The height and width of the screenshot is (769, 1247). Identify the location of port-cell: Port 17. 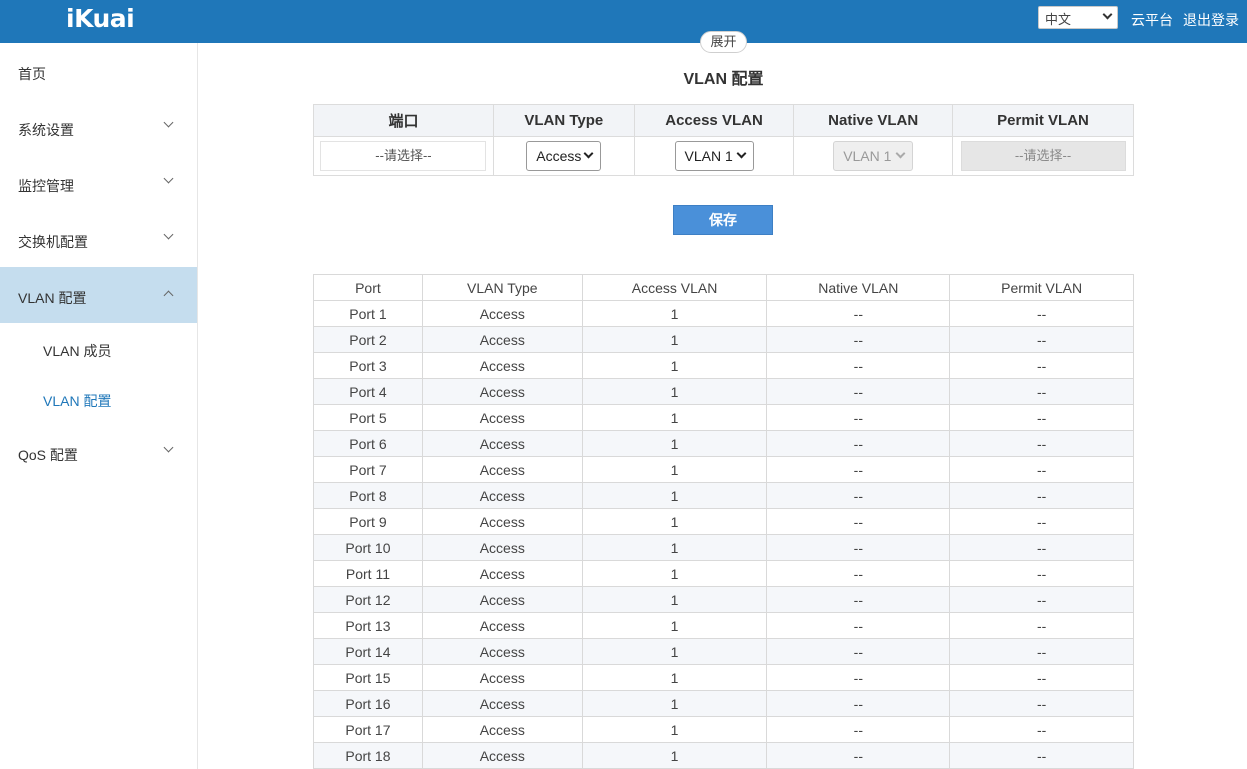
(368, 729).